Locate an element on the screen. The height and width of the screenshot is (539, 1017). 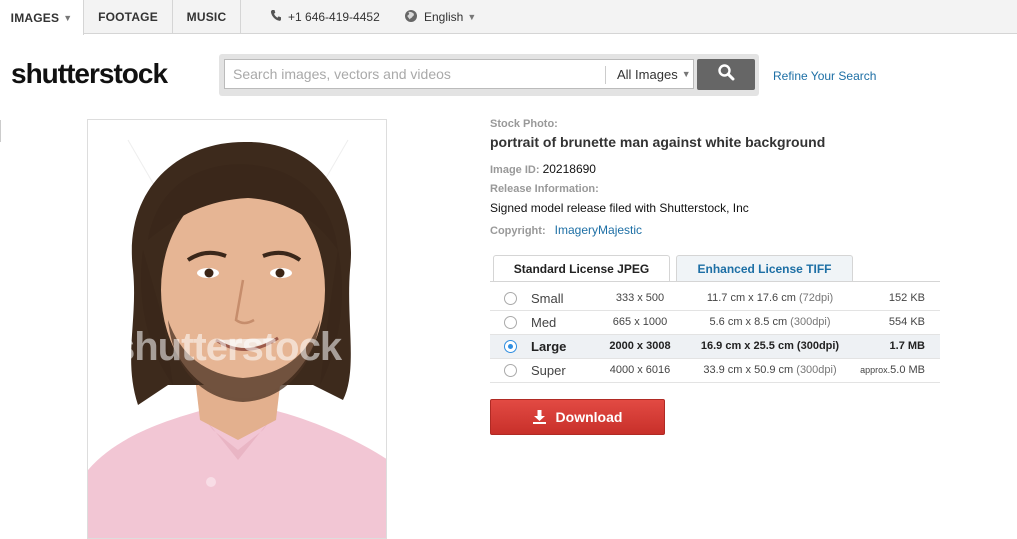
download-label: Download is located at coordinates (589, 417).